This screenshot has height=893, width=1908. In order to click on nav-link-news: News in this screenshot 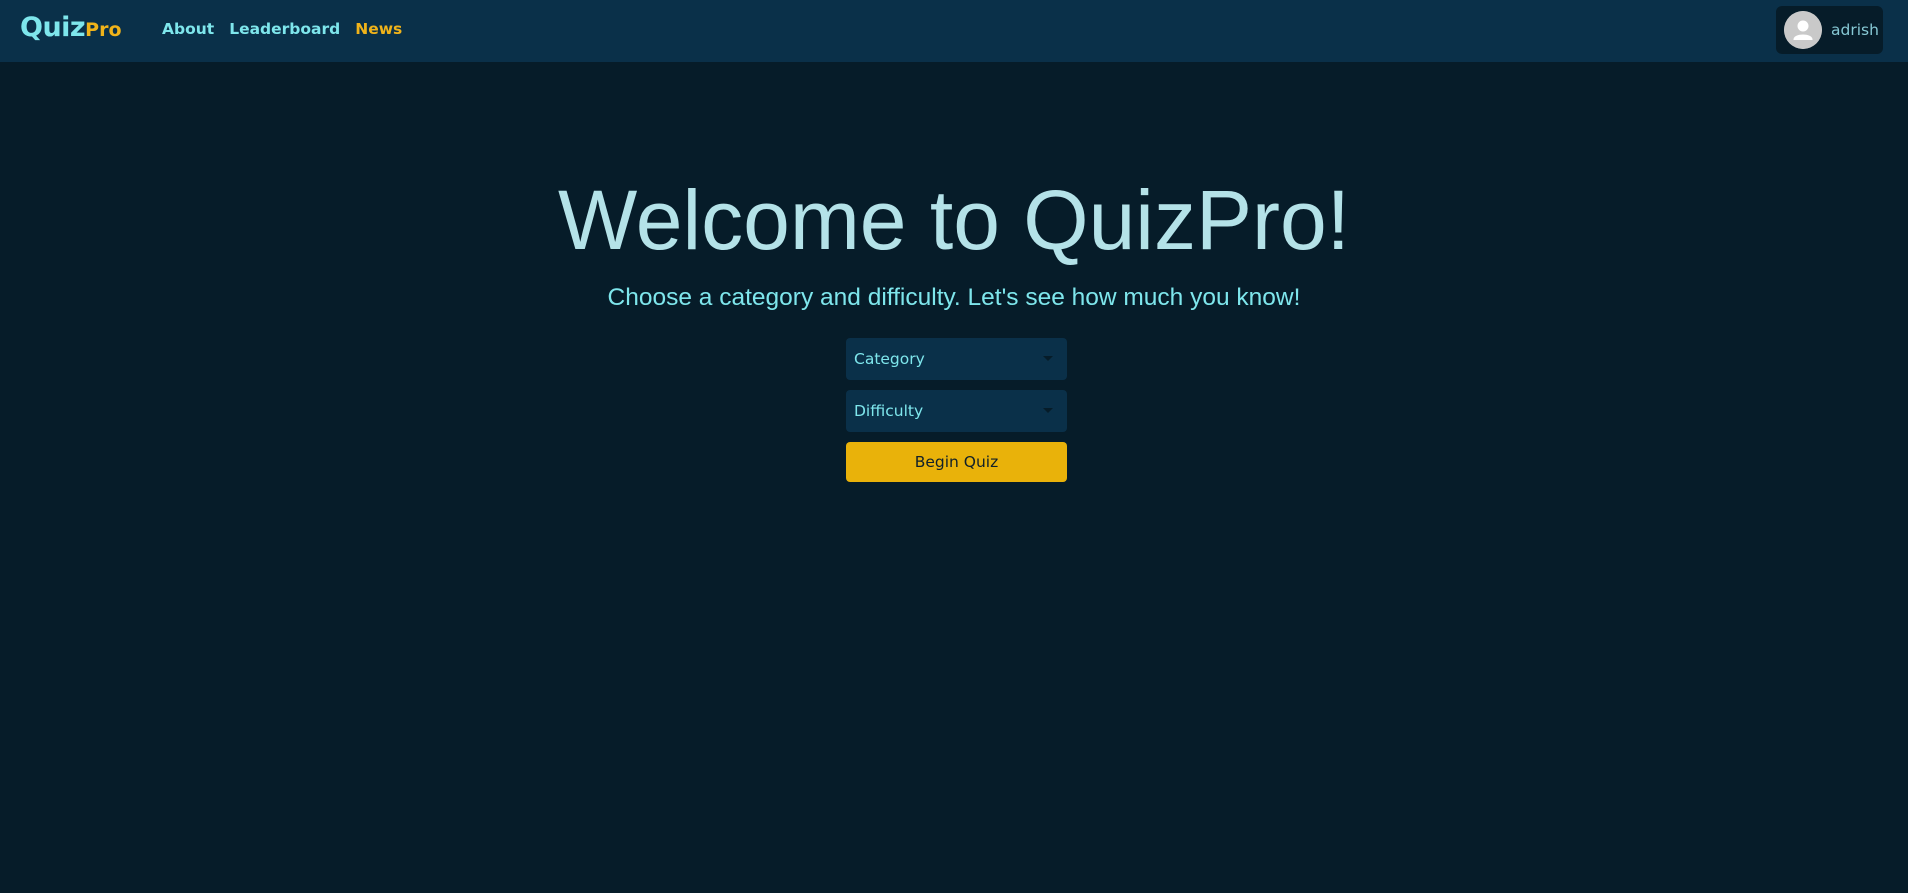, I will do `click(378, 29)`.